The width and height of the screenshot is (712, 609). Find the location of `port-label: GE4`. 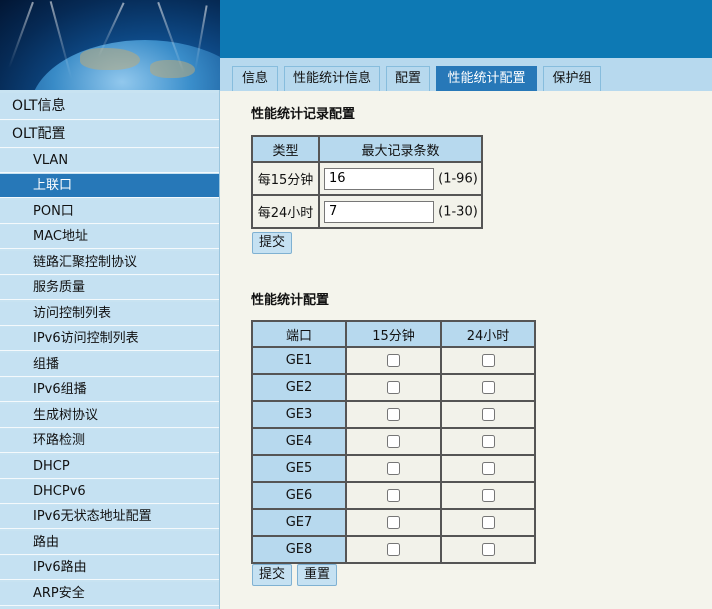

port-label: GE4 is located at coordinates (299, 441).